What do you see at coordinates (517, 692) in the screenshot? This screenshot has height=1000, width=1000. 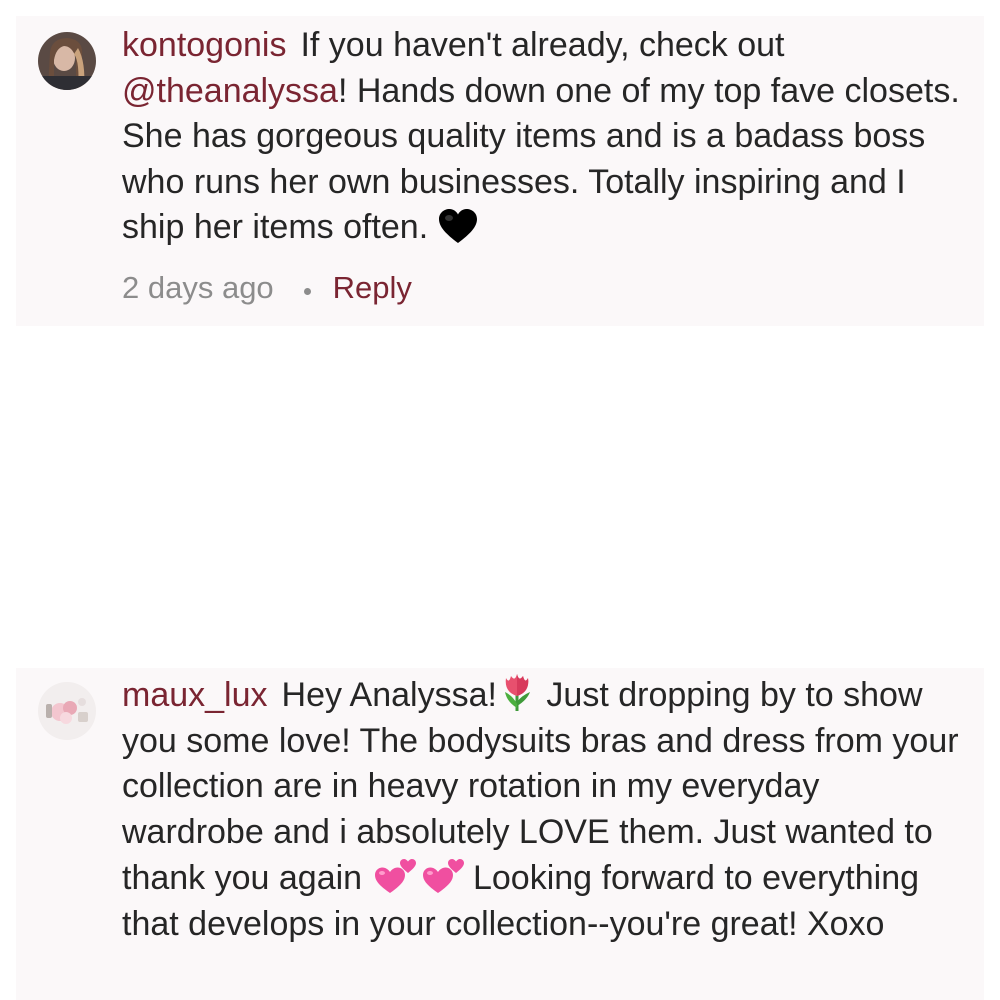 I see `tulip-icon` at bounding box center [517, 692].